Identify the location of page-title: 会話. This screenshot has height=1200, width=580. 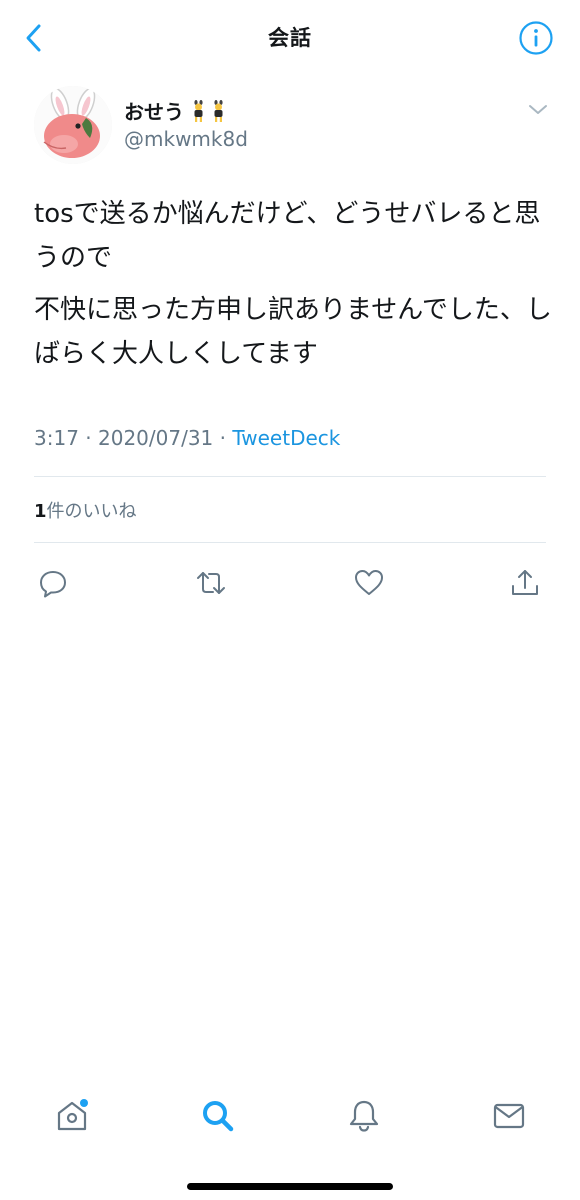
(290, 38).